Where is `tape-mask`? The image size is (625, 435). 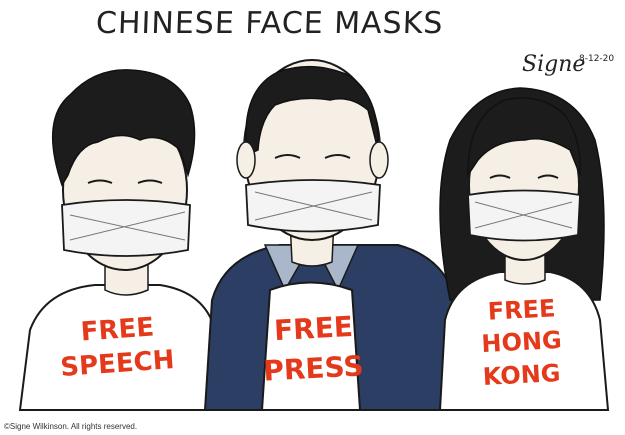 tape-mask is located at coordinates (126, 228).